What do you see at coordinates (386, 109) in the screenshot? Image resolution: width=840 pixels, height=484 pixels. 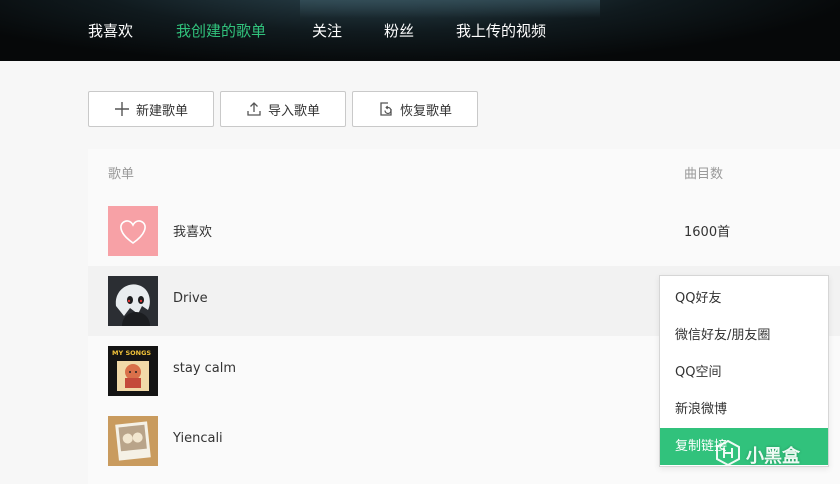 I see `restore-icon` at bounding box center [386, 109].